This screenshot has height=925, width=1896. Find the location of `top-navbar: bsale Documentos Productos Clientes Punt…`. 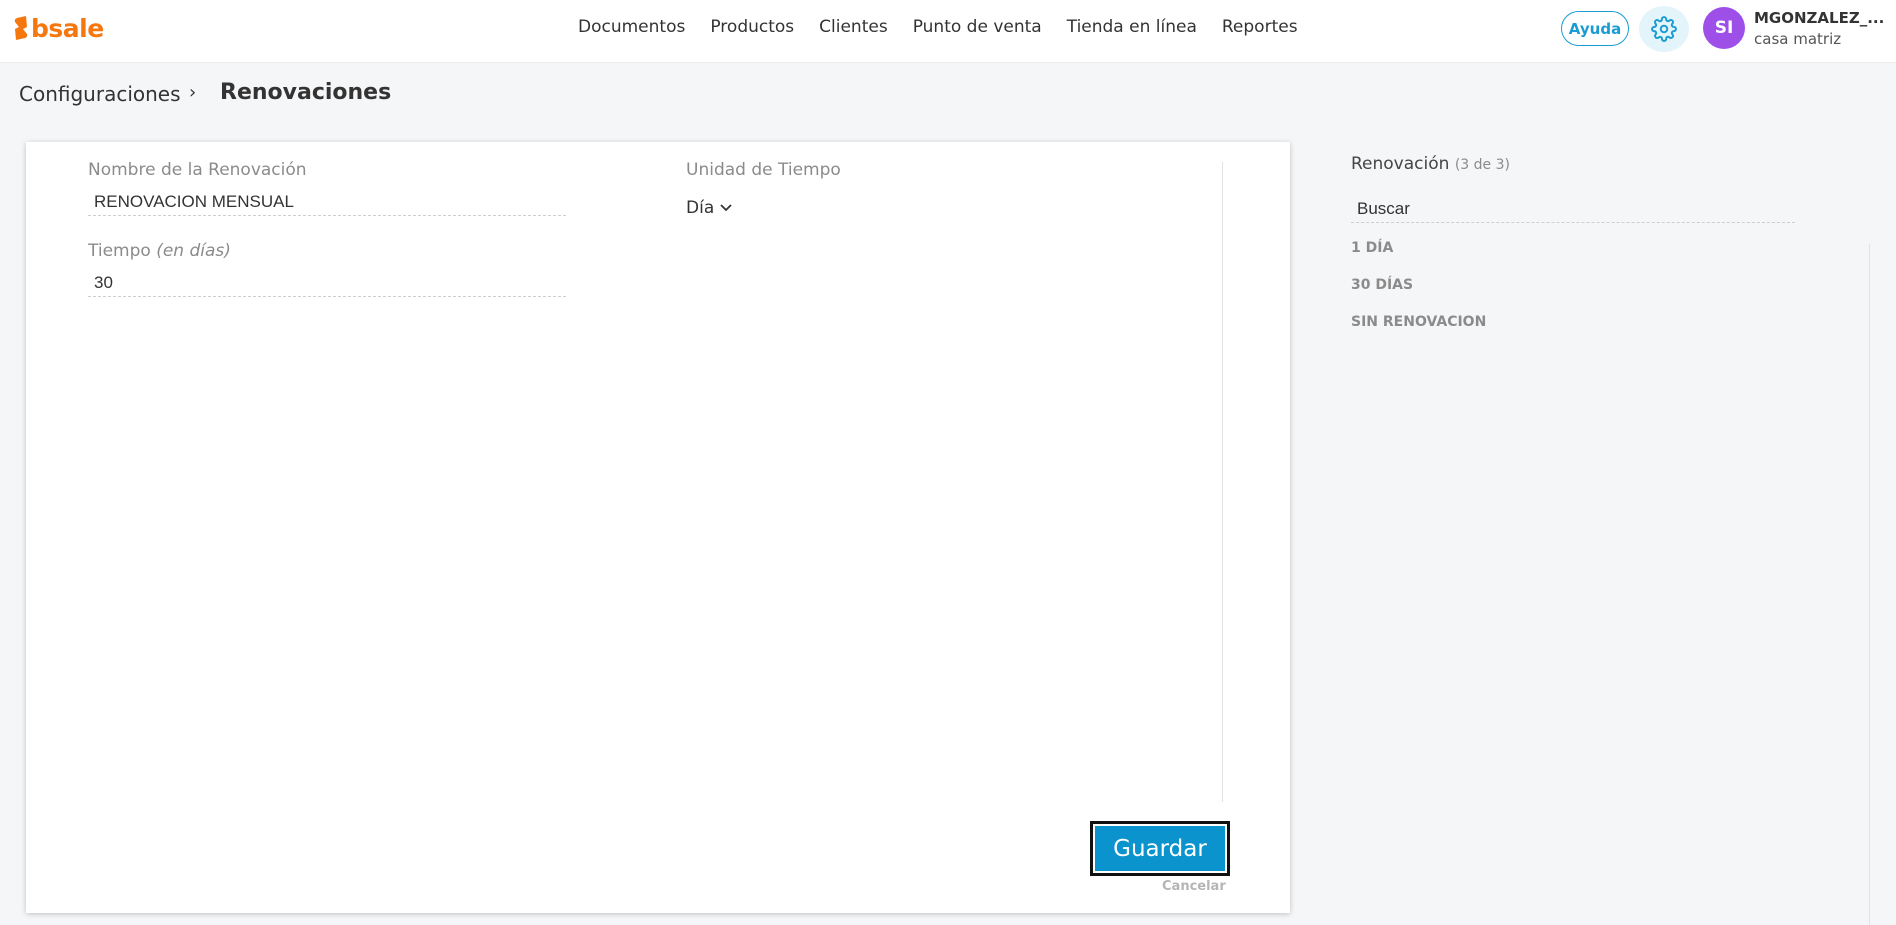

top-navbar: bsale Documentos Productos Clientes Punt… is located at coordinates (948, 31).